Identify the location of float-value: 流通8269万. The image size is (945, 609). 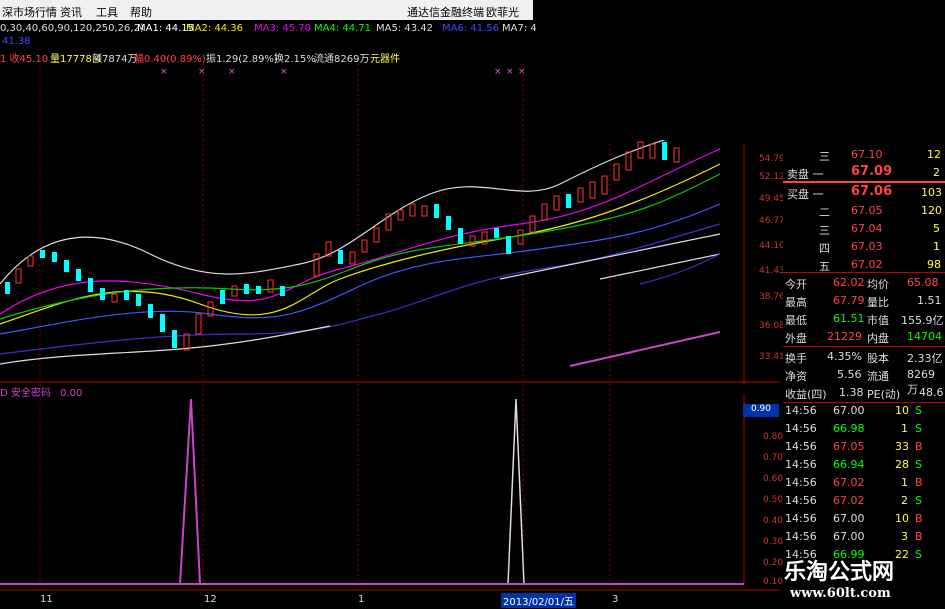
(342, 59).